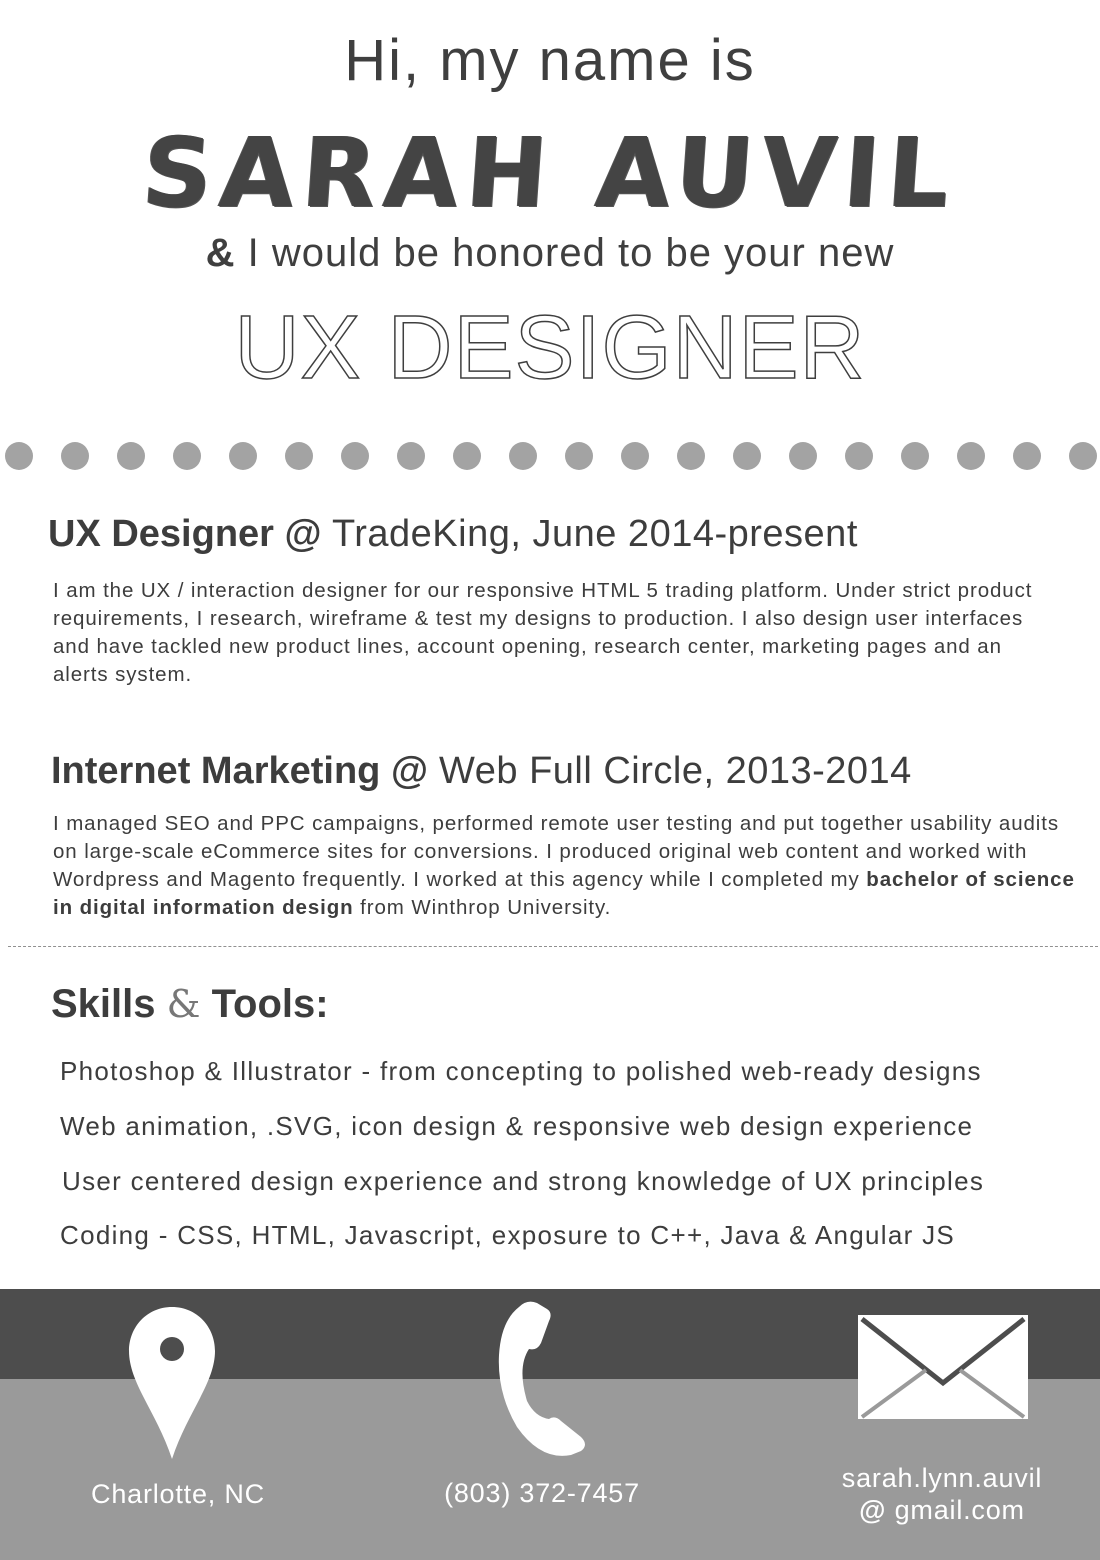  What do you see at coordinates (550, 173) in the screenshot?
I see `person-name: SARAH AUVIL` at bounding box center [550, 173].